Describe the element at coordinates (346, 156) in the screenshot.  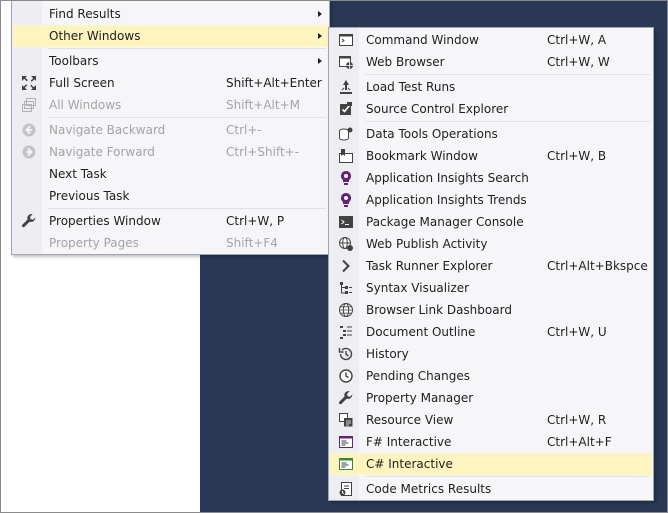
I see `bookmark-icon` at that location.